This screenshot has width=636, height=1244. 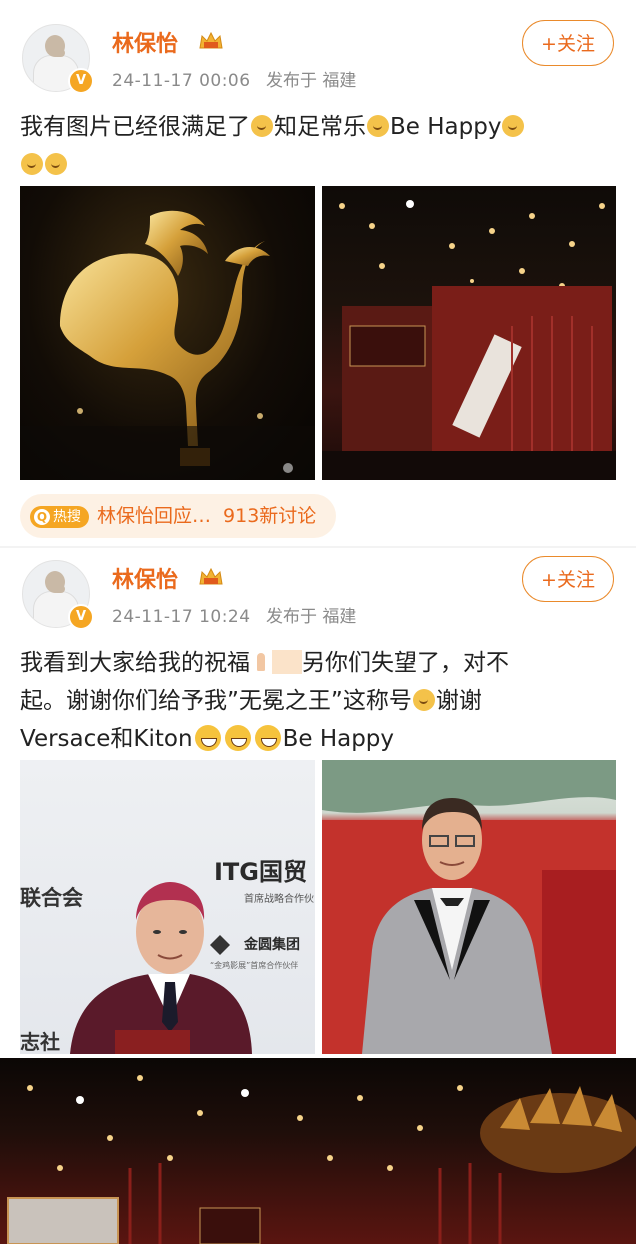 I want to click on praying-hands-icon, so click(x=261, y=662).